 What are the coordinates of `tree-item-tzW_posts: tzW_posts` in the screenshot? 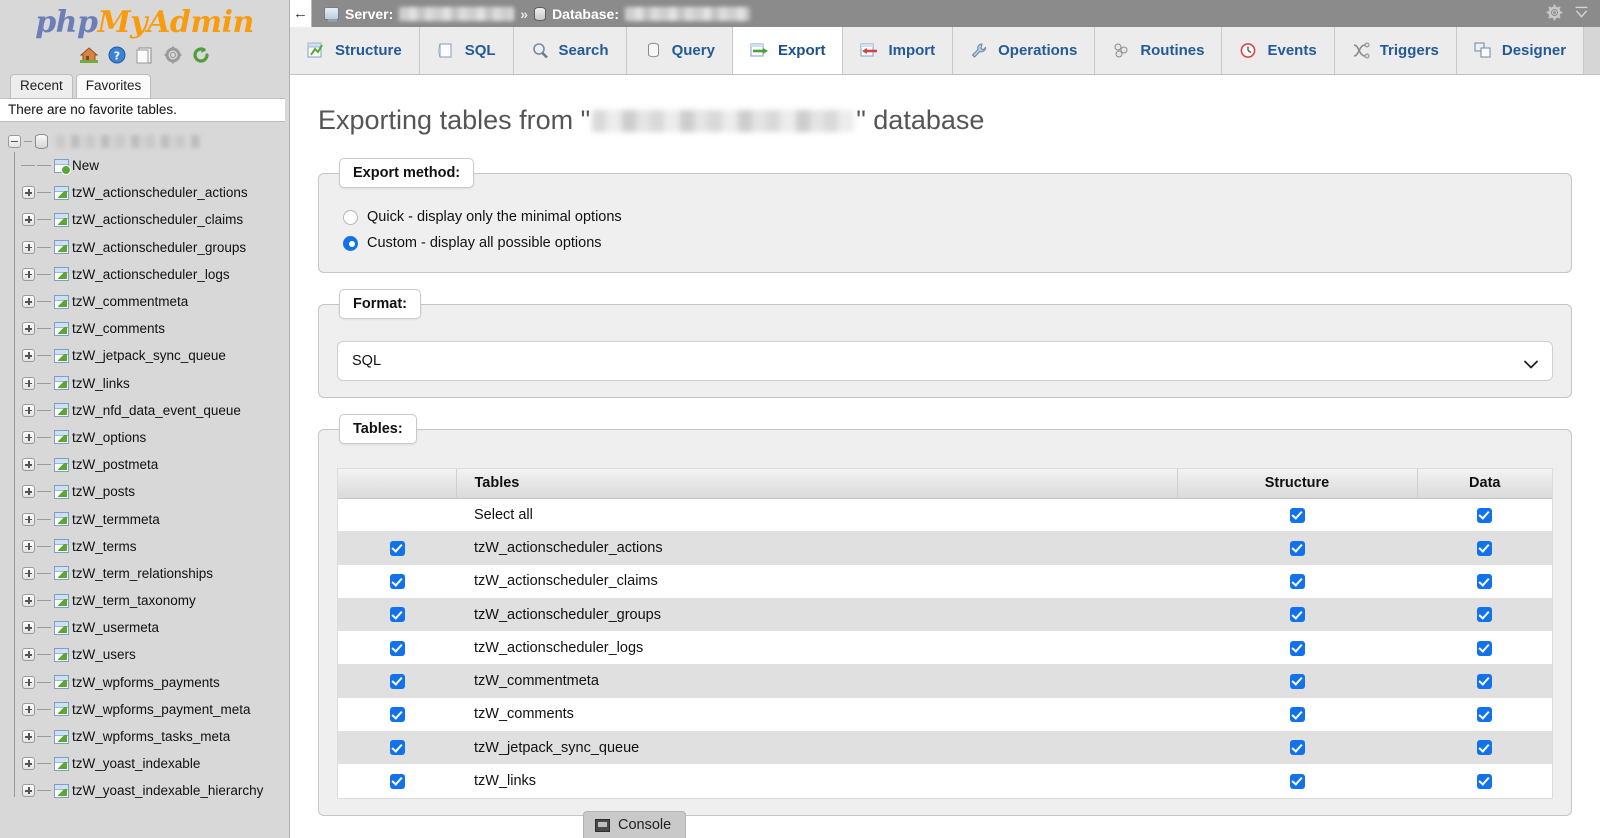 It's located at (155, 491).